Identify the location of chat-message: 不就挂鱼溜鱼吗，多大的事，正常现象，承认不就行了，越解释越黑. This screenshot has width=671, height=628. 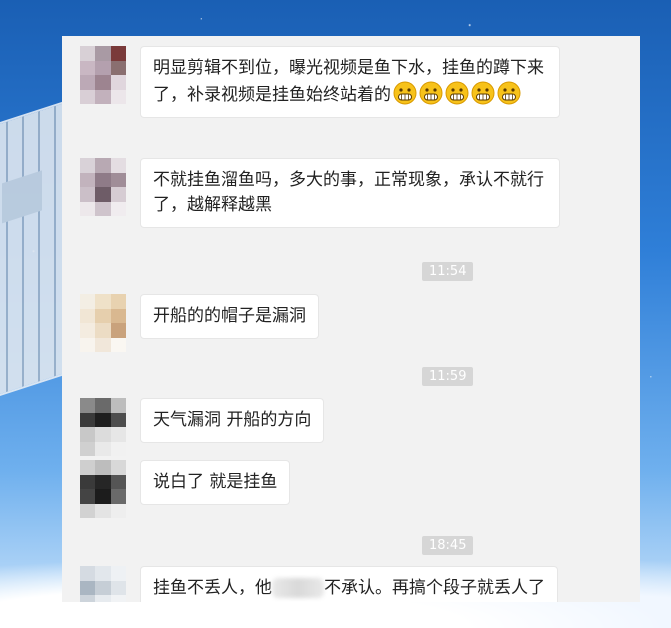
(311, 193).